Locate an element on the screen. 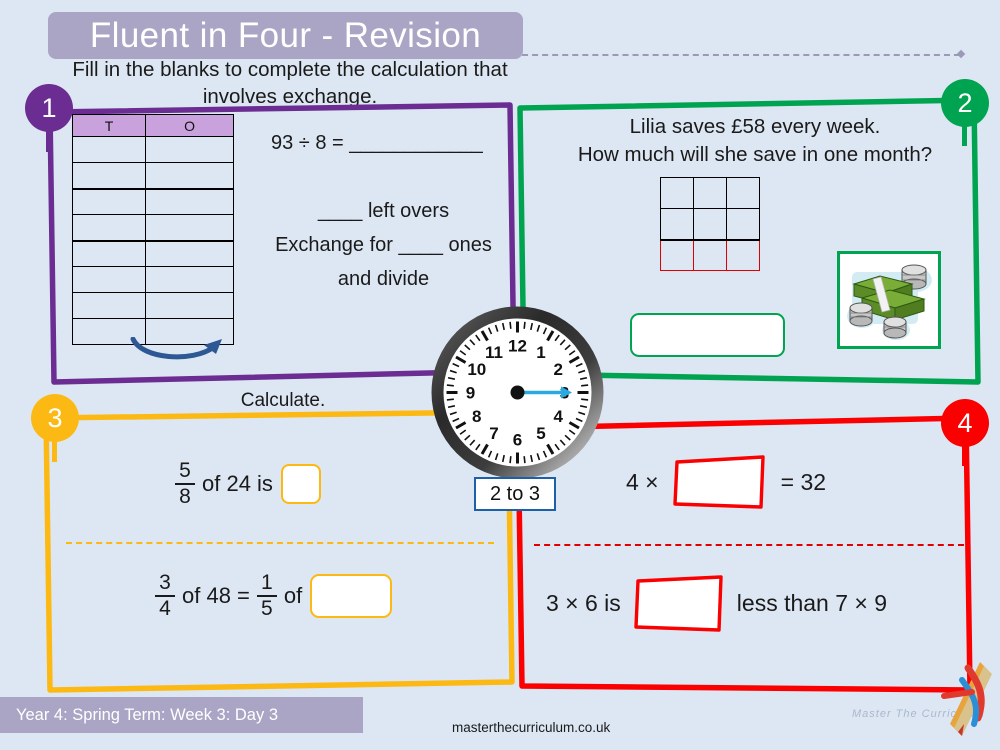  fraction-numerator: 3 is located at coordinates (165, 582).